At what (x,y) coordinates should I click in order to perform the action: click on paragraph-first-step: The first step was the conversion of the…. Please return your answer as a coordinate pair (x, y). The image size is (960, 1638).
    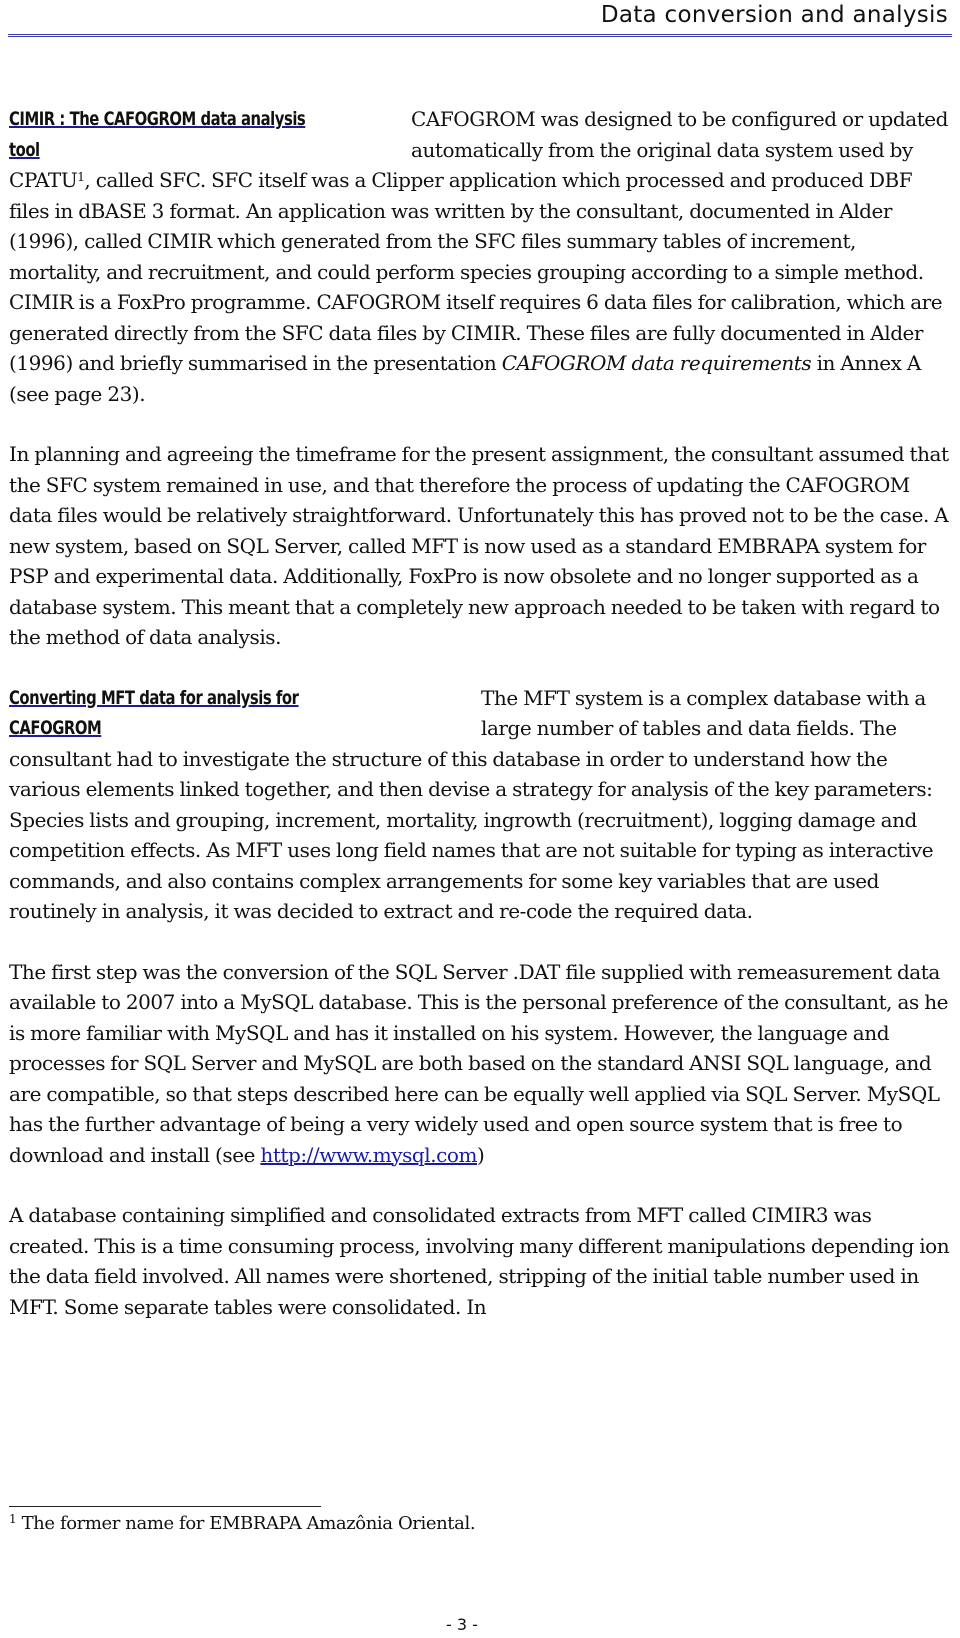
    Looking at the image, I should click on (479, 1063).